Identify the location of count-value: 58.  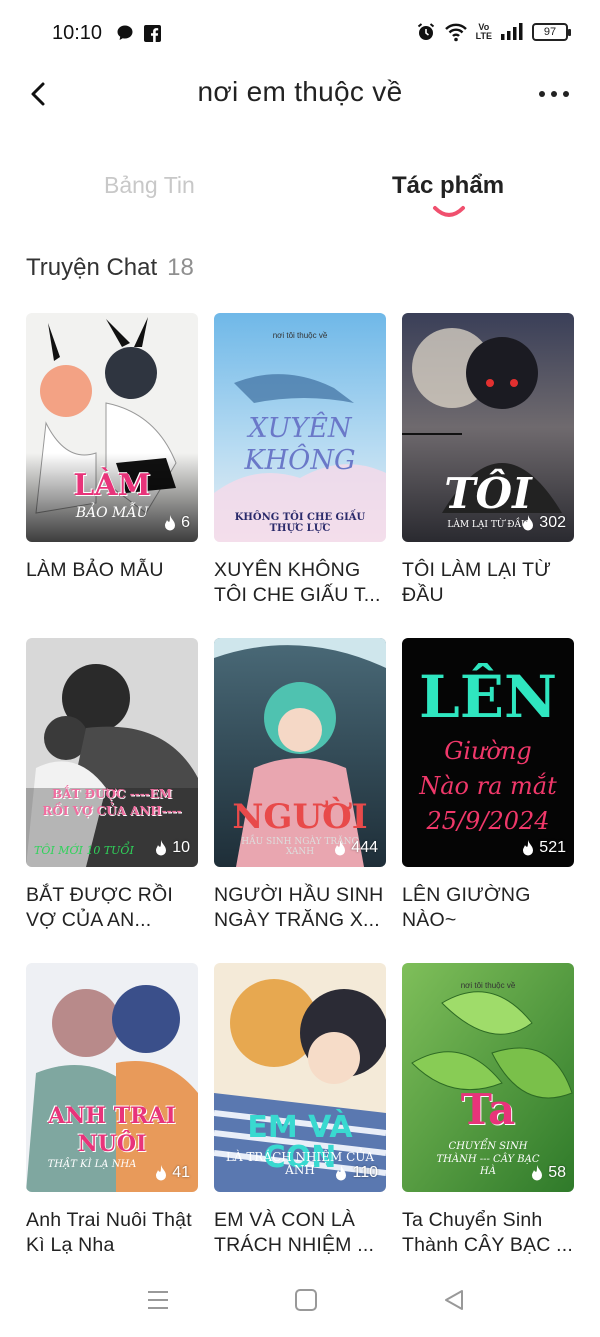
(557, 1172).